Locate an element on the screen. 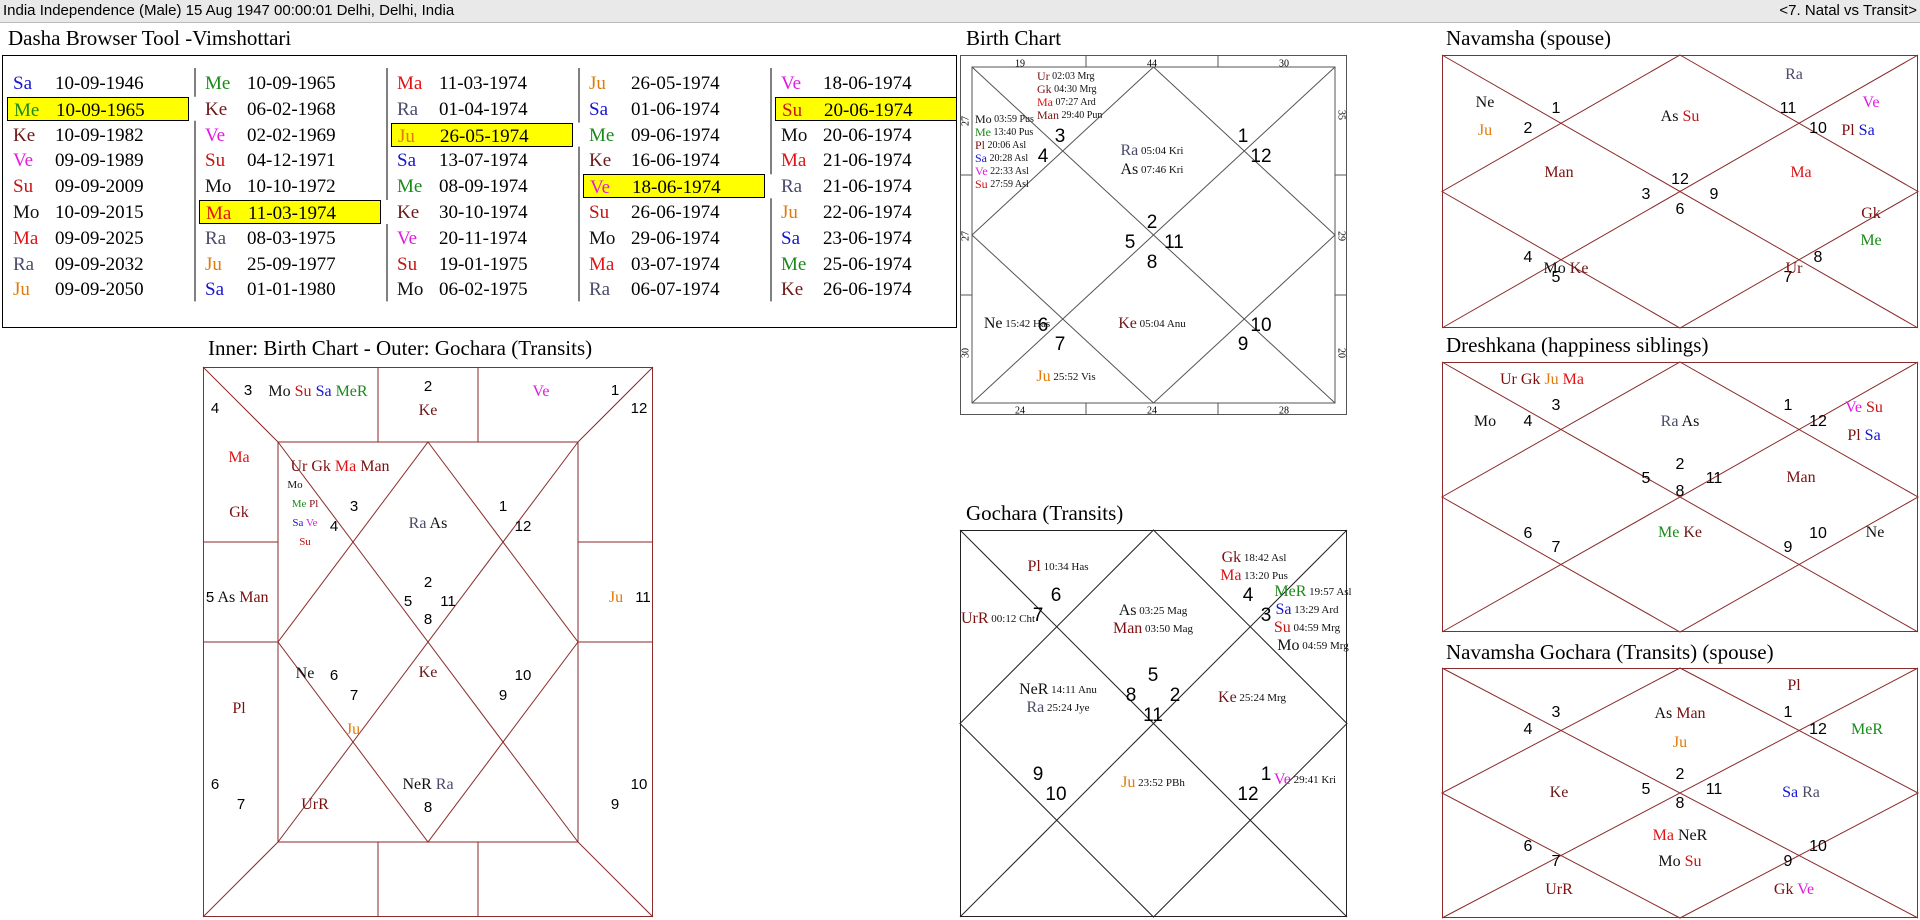  dasha-date: 29-06-1974 is located at coordinates (675, 238).